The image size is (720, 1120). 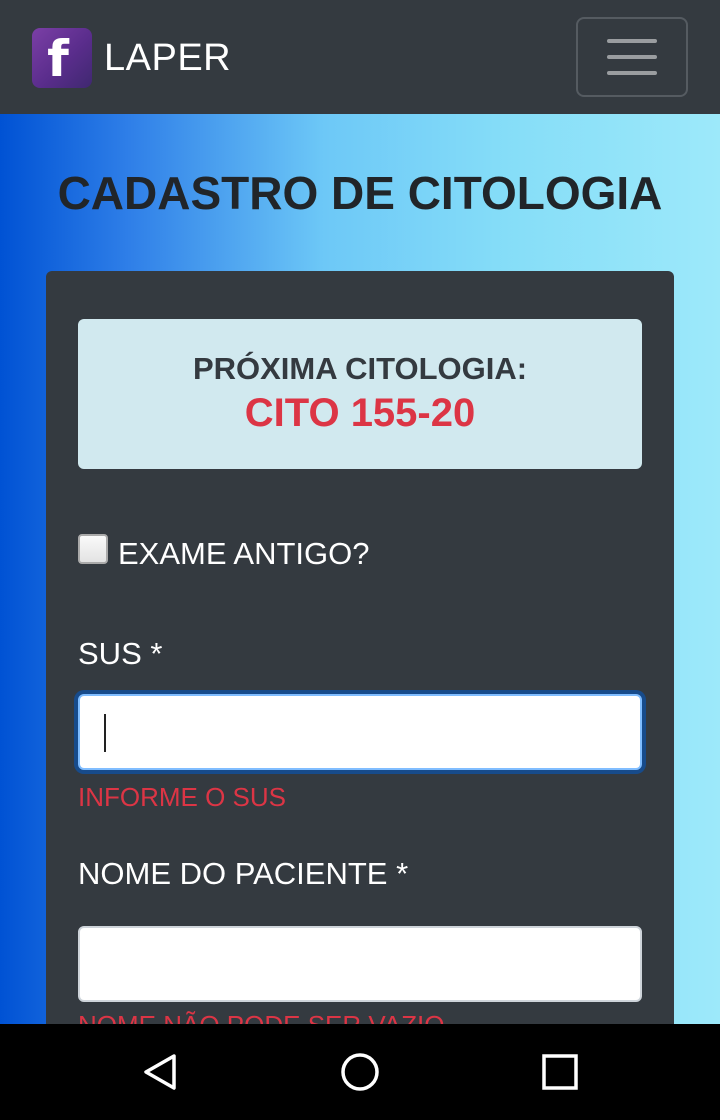 I want to click on next-cytology-alert: PRÓXIMA CITOLOGIA: CITO 155-20, so click(x=360, y=394).